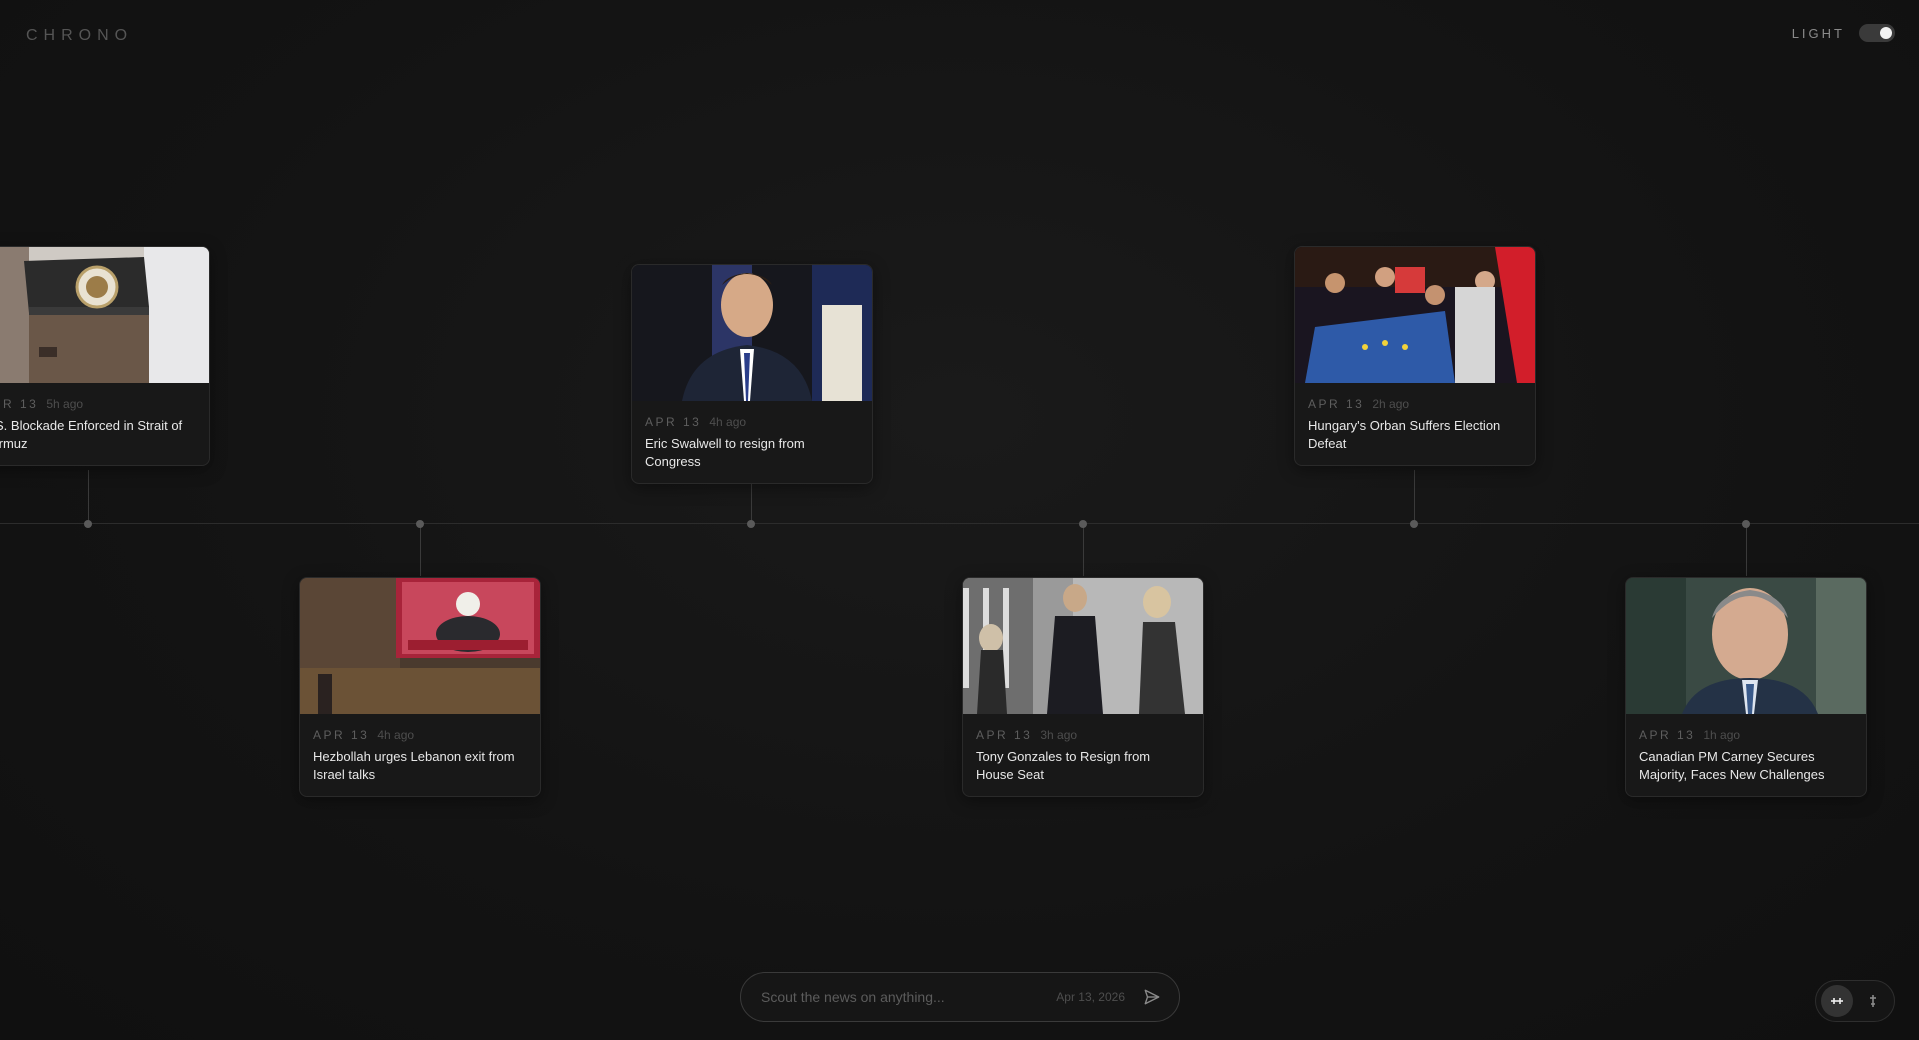 The height and width of the screenshot is (1040, 1919). I want to click on vertical-layout-icon, so click(1873, 1001).